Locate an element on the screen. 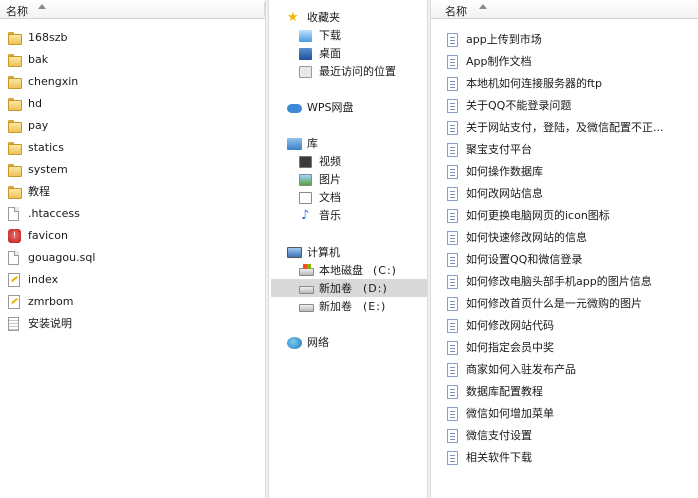 The height and width of the screenshot is (498, 698). computer-icon is located at coordinates (294, 252).